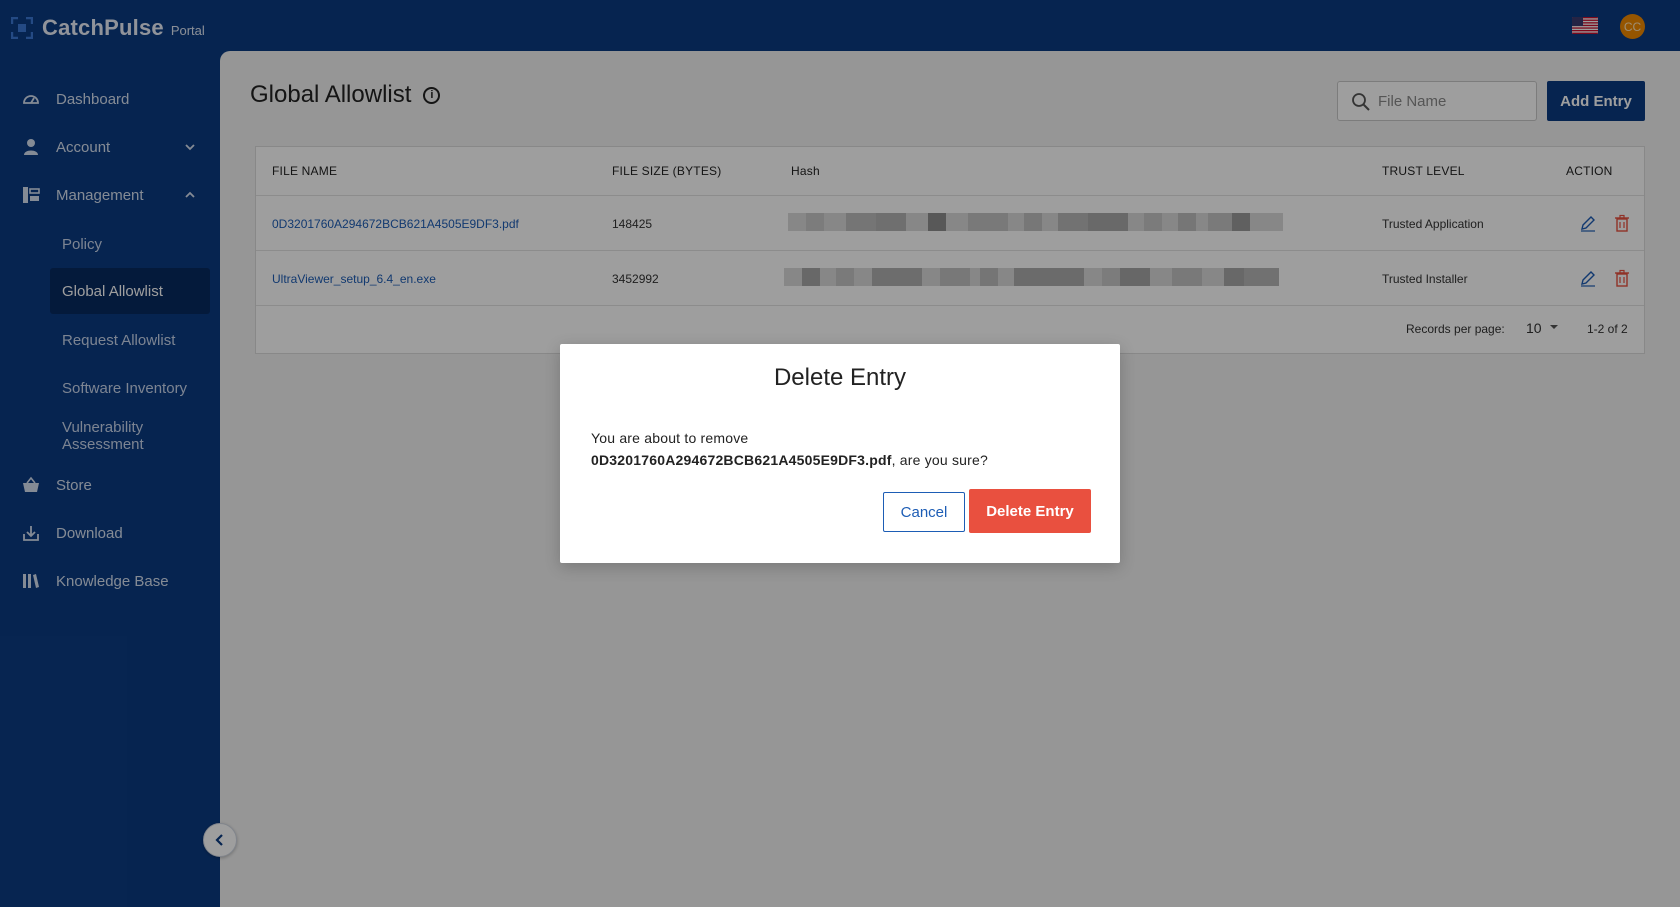 The width and height of the screenshot is (1680, 907). Describe the element at coordinates (1030, 511) in the screenshot. I see `confirm-delete-button: Delete Entry` at that location.